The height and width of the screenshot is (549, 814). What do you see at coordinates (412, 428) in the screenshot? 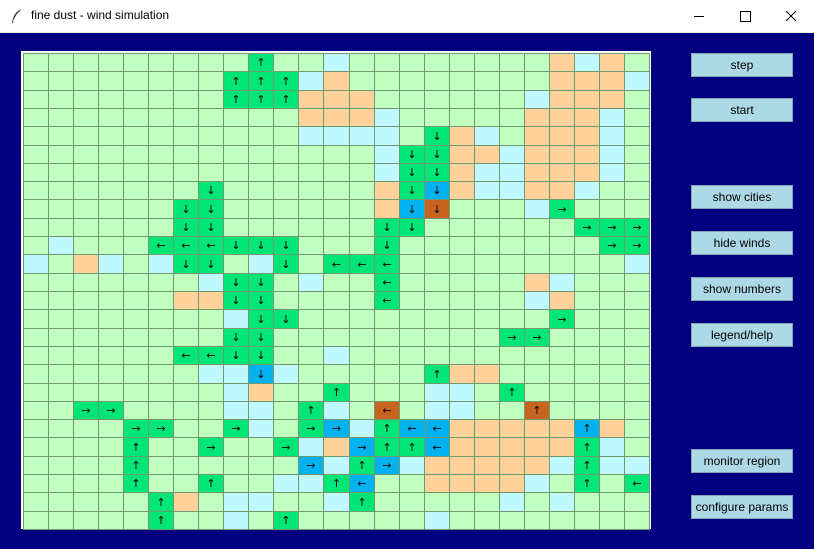
I see `wind-dust-cell: ←` at bounding box center [412, 428].